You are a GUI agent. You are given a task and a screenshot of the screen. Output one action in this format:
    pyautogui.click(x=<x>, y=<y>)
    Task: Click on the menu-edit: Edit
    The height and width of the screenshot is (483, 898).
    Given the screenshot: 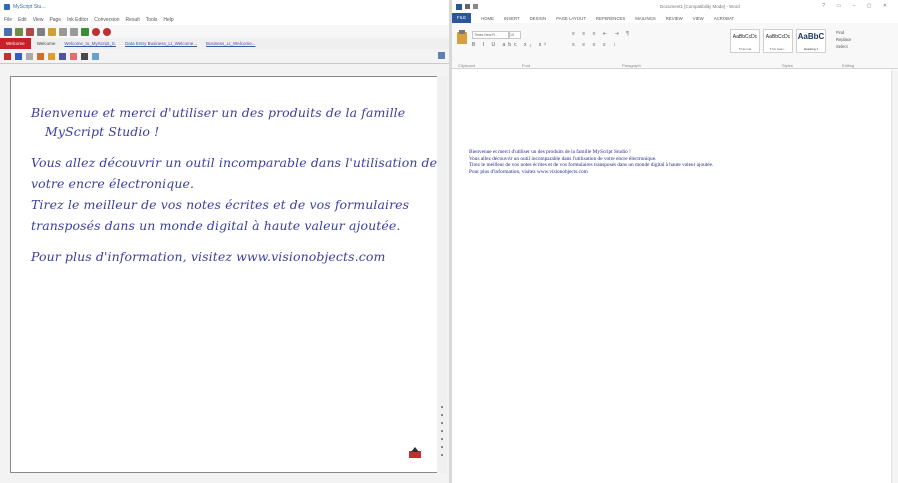 What is the action you would take?
    pyautogui.click(x=22, y=20)
    